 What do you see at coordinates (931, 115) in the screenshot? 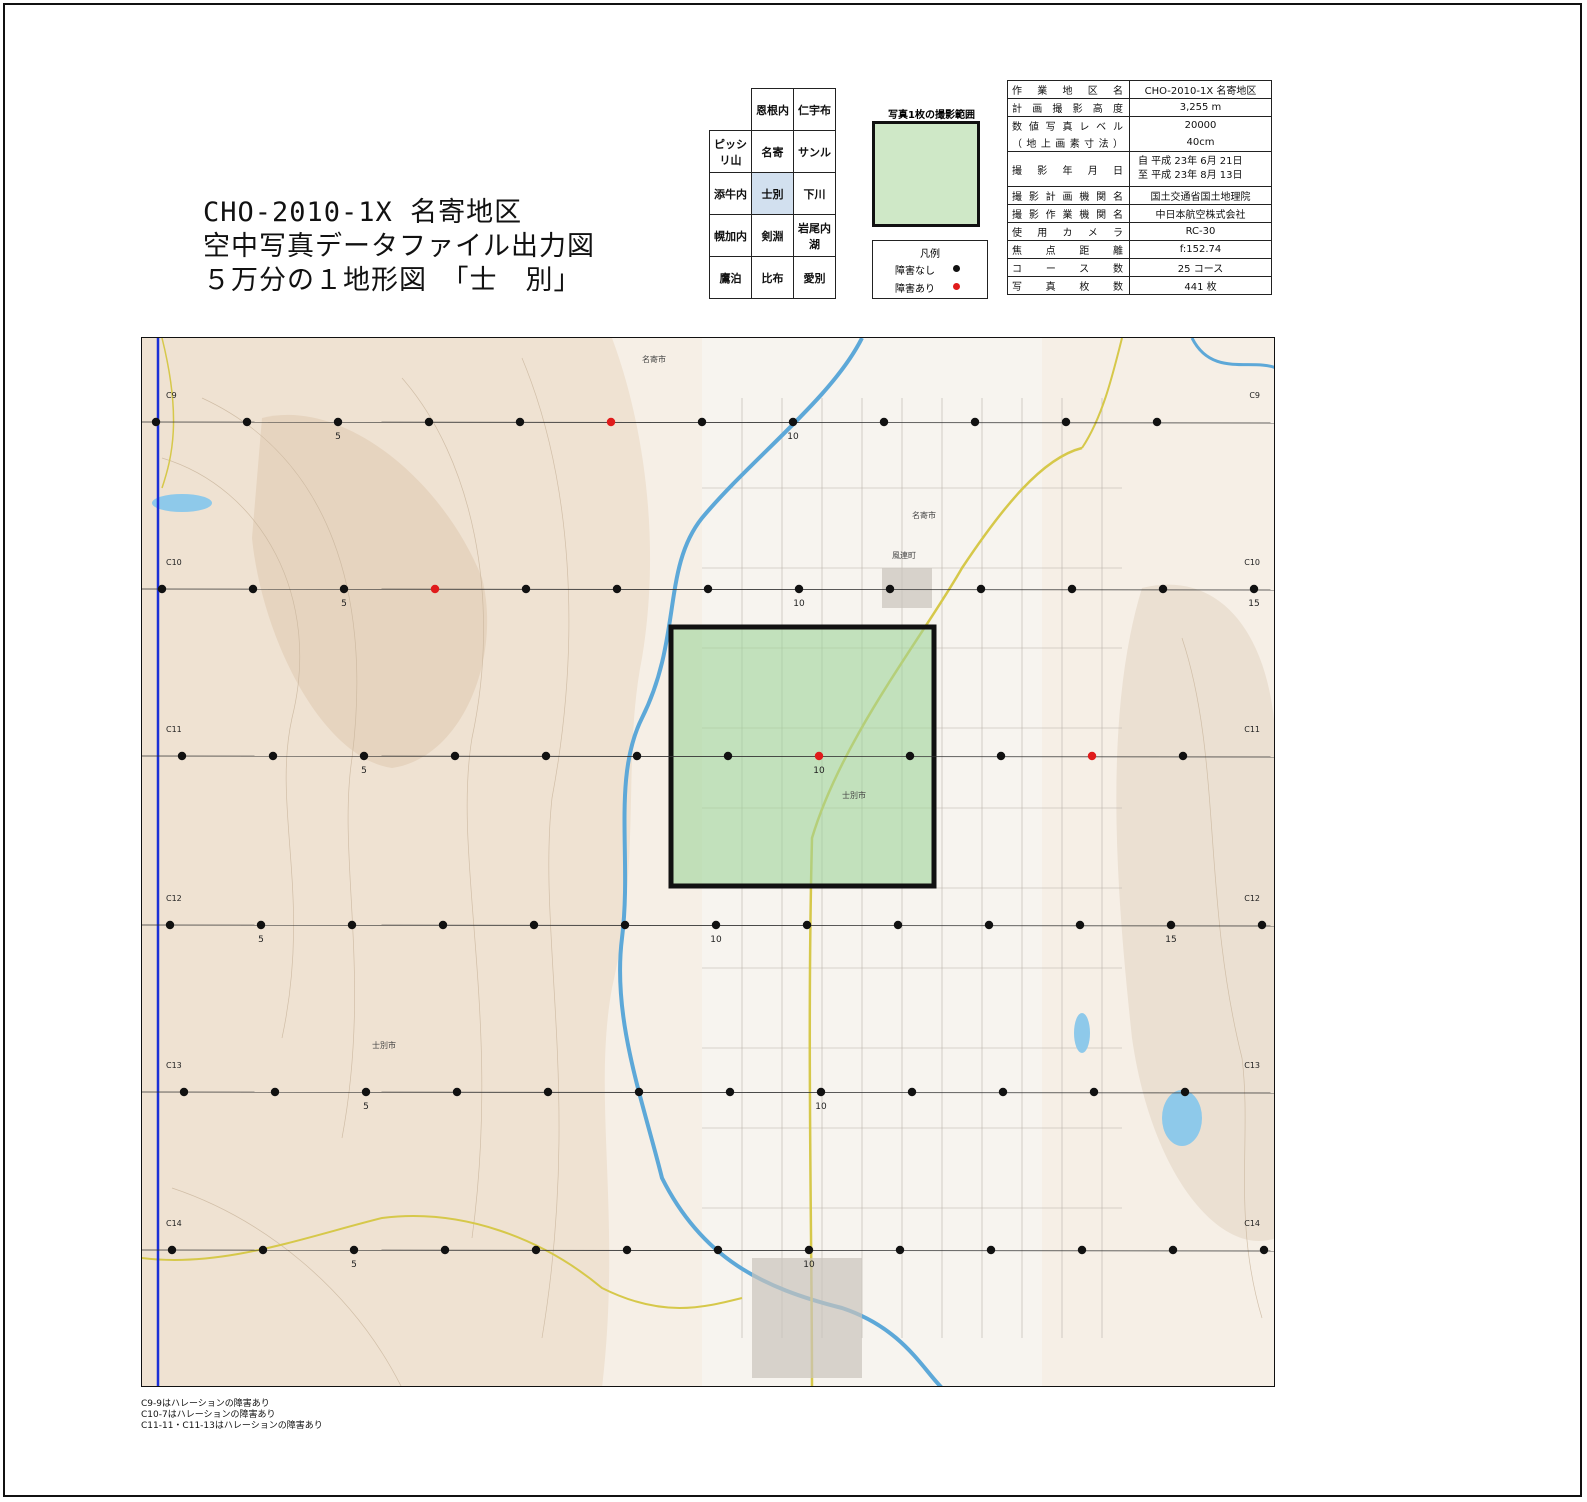
I see `photo-coverage-label: 写真1枚の撮影範囲` at bounding box center [931, 115].